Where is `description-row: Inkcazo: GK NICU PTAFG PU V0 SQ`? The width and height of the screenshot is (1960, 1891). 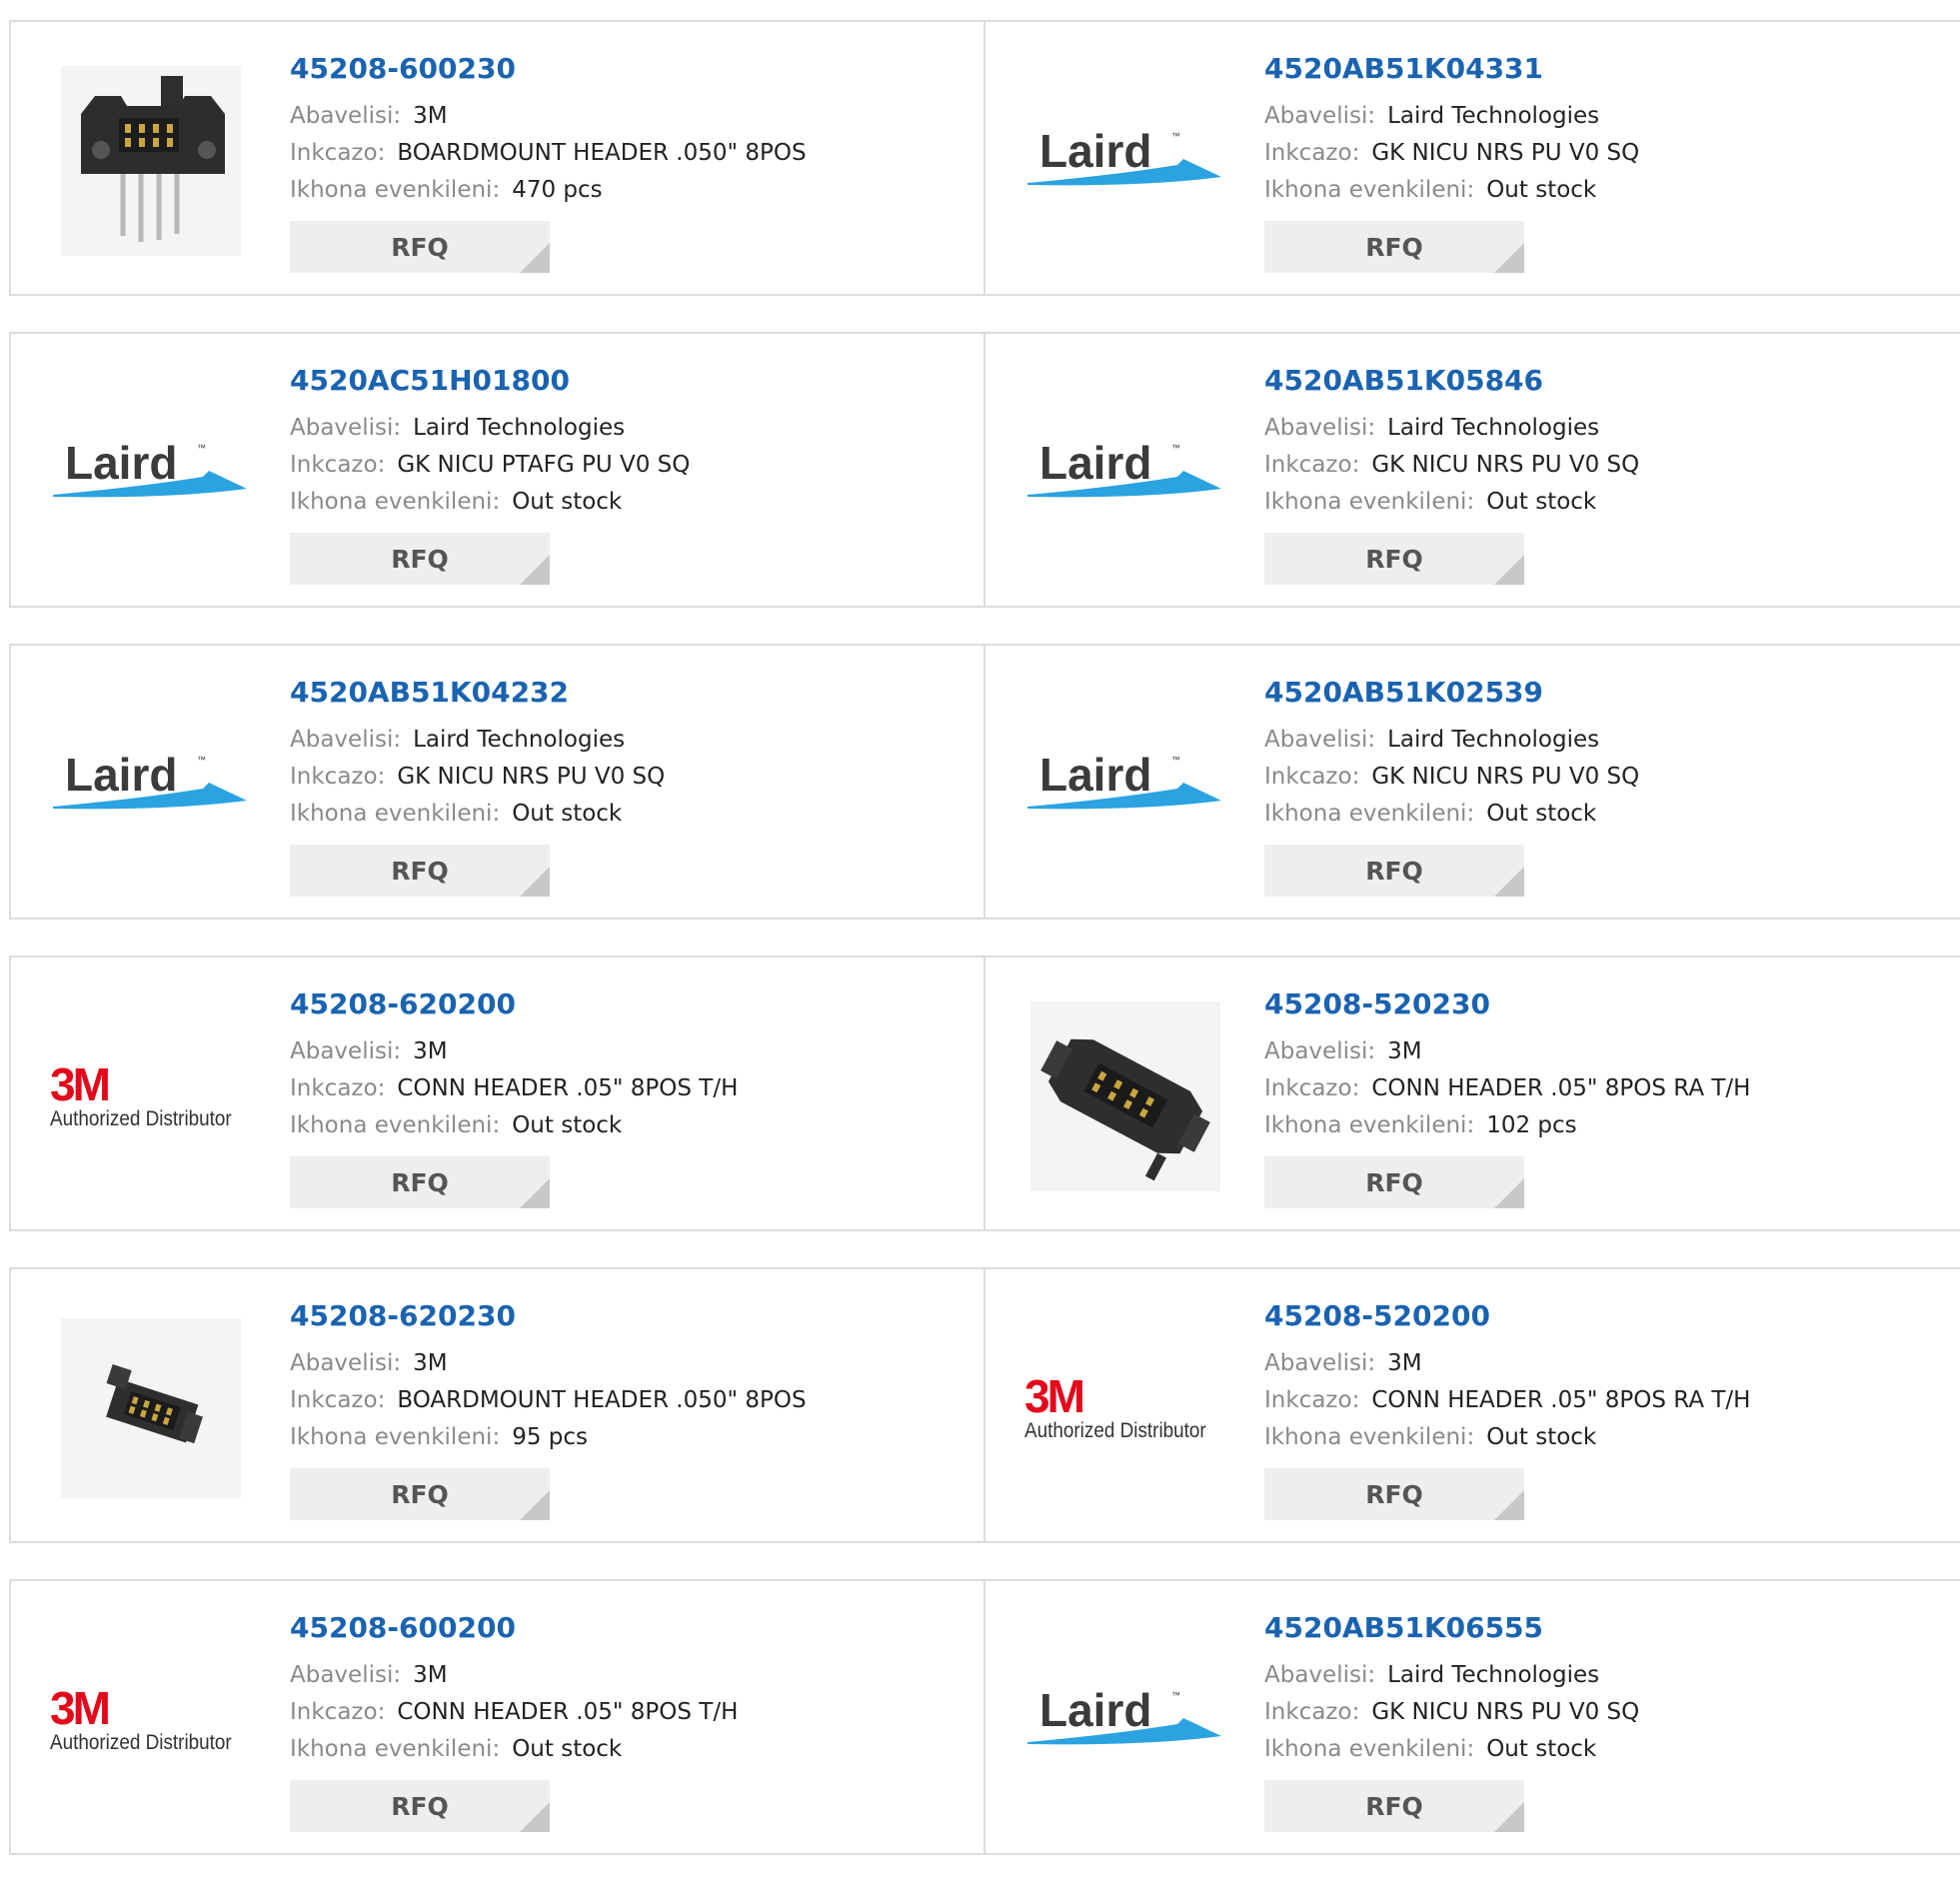 description-row: Inkcazo: GK NICU PTAFG PU V0 SQ is located at coordinates (490, 466).